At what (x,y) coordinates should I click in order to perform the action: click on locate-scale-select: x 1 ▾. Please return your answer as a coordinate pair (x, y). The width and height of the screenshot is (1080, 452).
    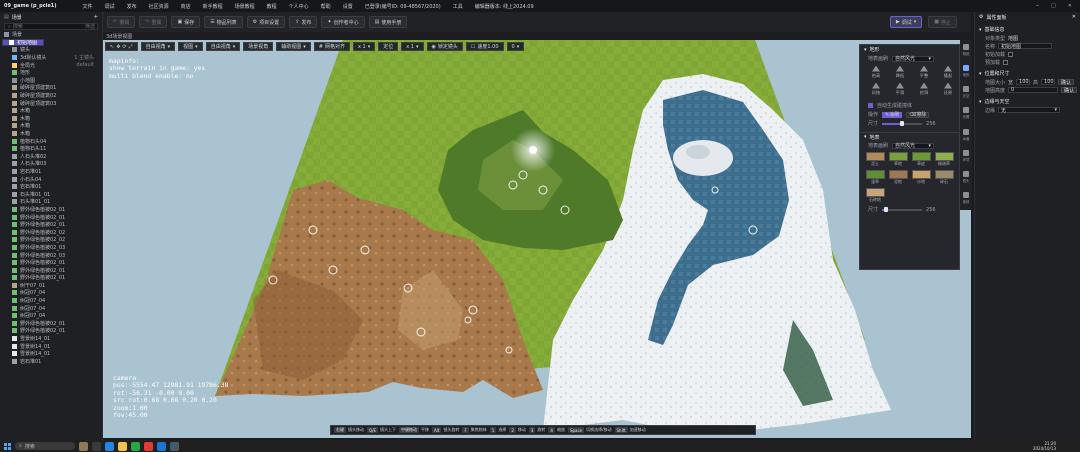
    Looking at the image, I should click on (412, 46).